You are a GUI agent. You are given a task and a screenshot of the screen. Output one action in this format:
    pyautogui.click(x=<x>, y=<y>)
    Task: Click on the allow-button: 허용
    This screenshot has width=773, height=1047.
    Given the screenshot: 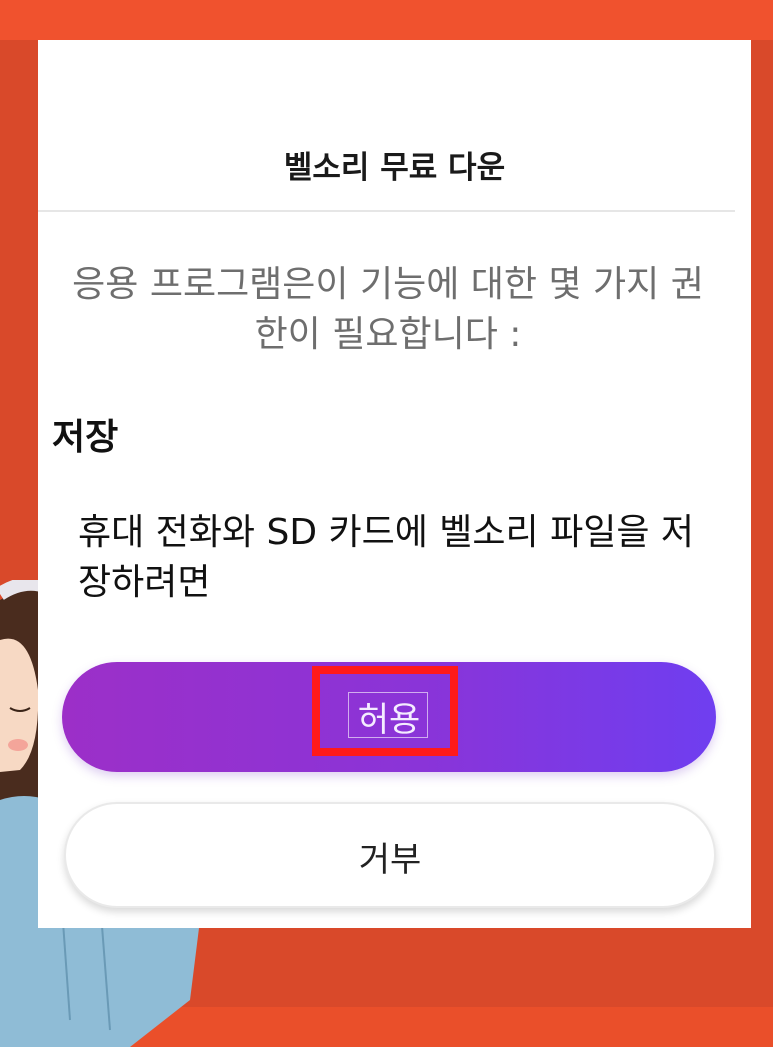 What is the action you would take?
    pyautogui.click(x=389, y=717)
    